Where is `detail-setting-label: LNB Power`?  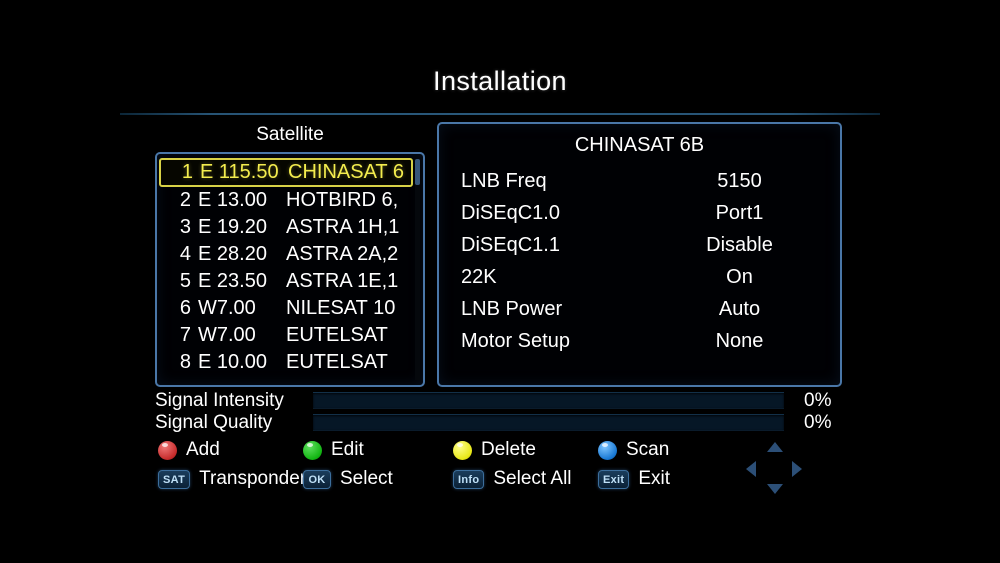
detail-setting-label: LNB Power is located at coordinates (512, 308).